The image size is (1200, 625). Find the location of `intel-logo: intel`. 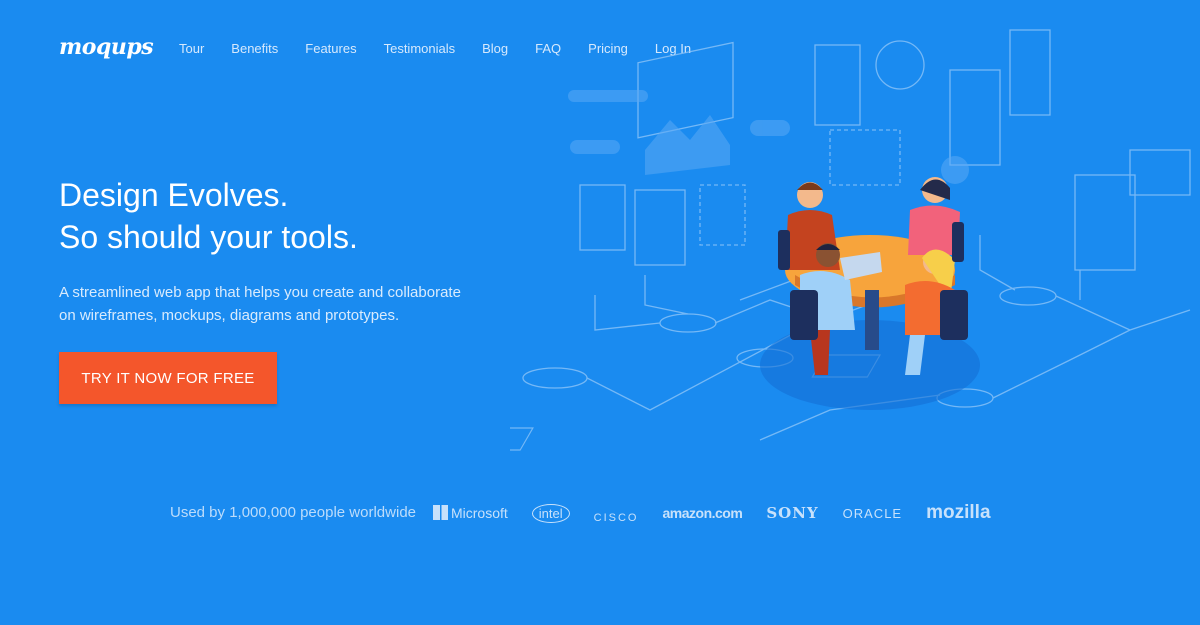

intel-logo: intel is located at coordinates (550, 513).